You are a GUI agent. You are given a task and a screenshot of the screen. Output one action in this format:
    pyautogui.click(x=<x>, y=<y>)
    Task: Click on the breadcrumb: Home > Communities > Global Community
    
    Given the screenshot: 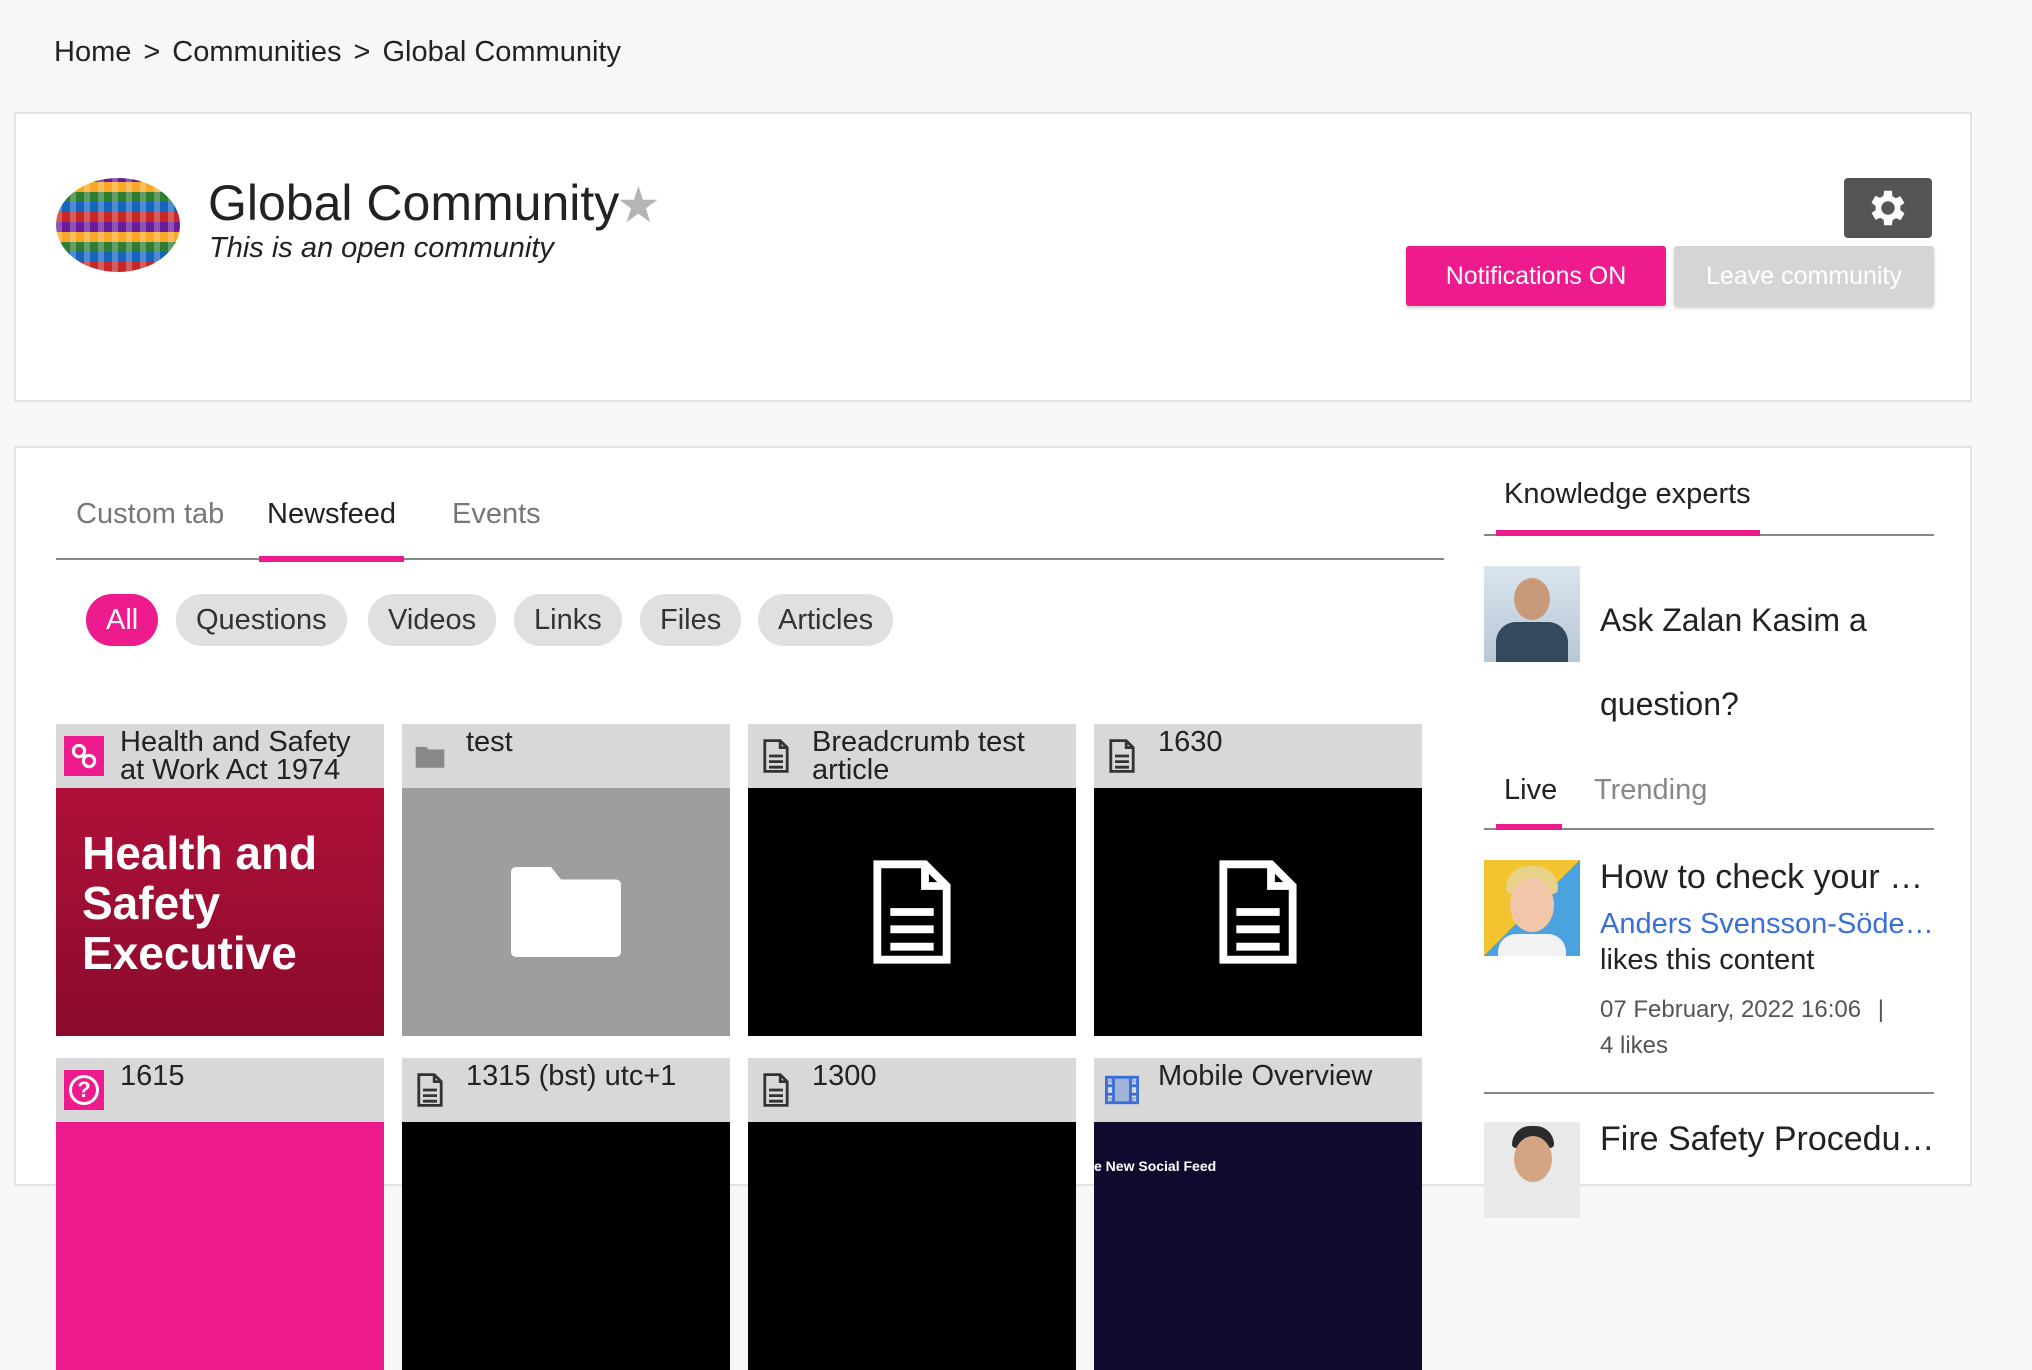 What is the action you would take?
    pyautogui.click(x=337, y=52)
    